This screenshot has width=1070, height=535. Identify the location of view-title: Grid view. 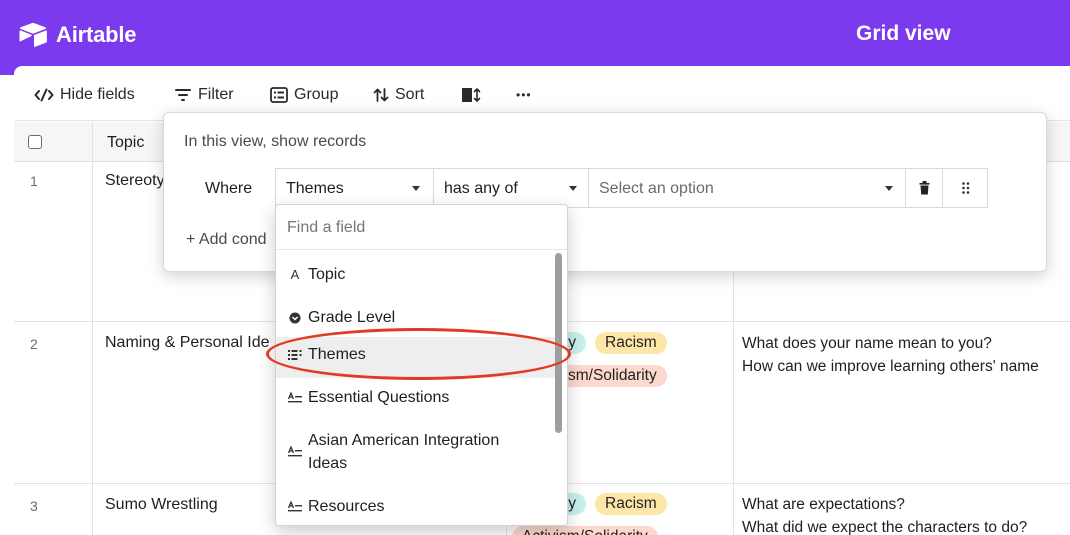
(903, 34).